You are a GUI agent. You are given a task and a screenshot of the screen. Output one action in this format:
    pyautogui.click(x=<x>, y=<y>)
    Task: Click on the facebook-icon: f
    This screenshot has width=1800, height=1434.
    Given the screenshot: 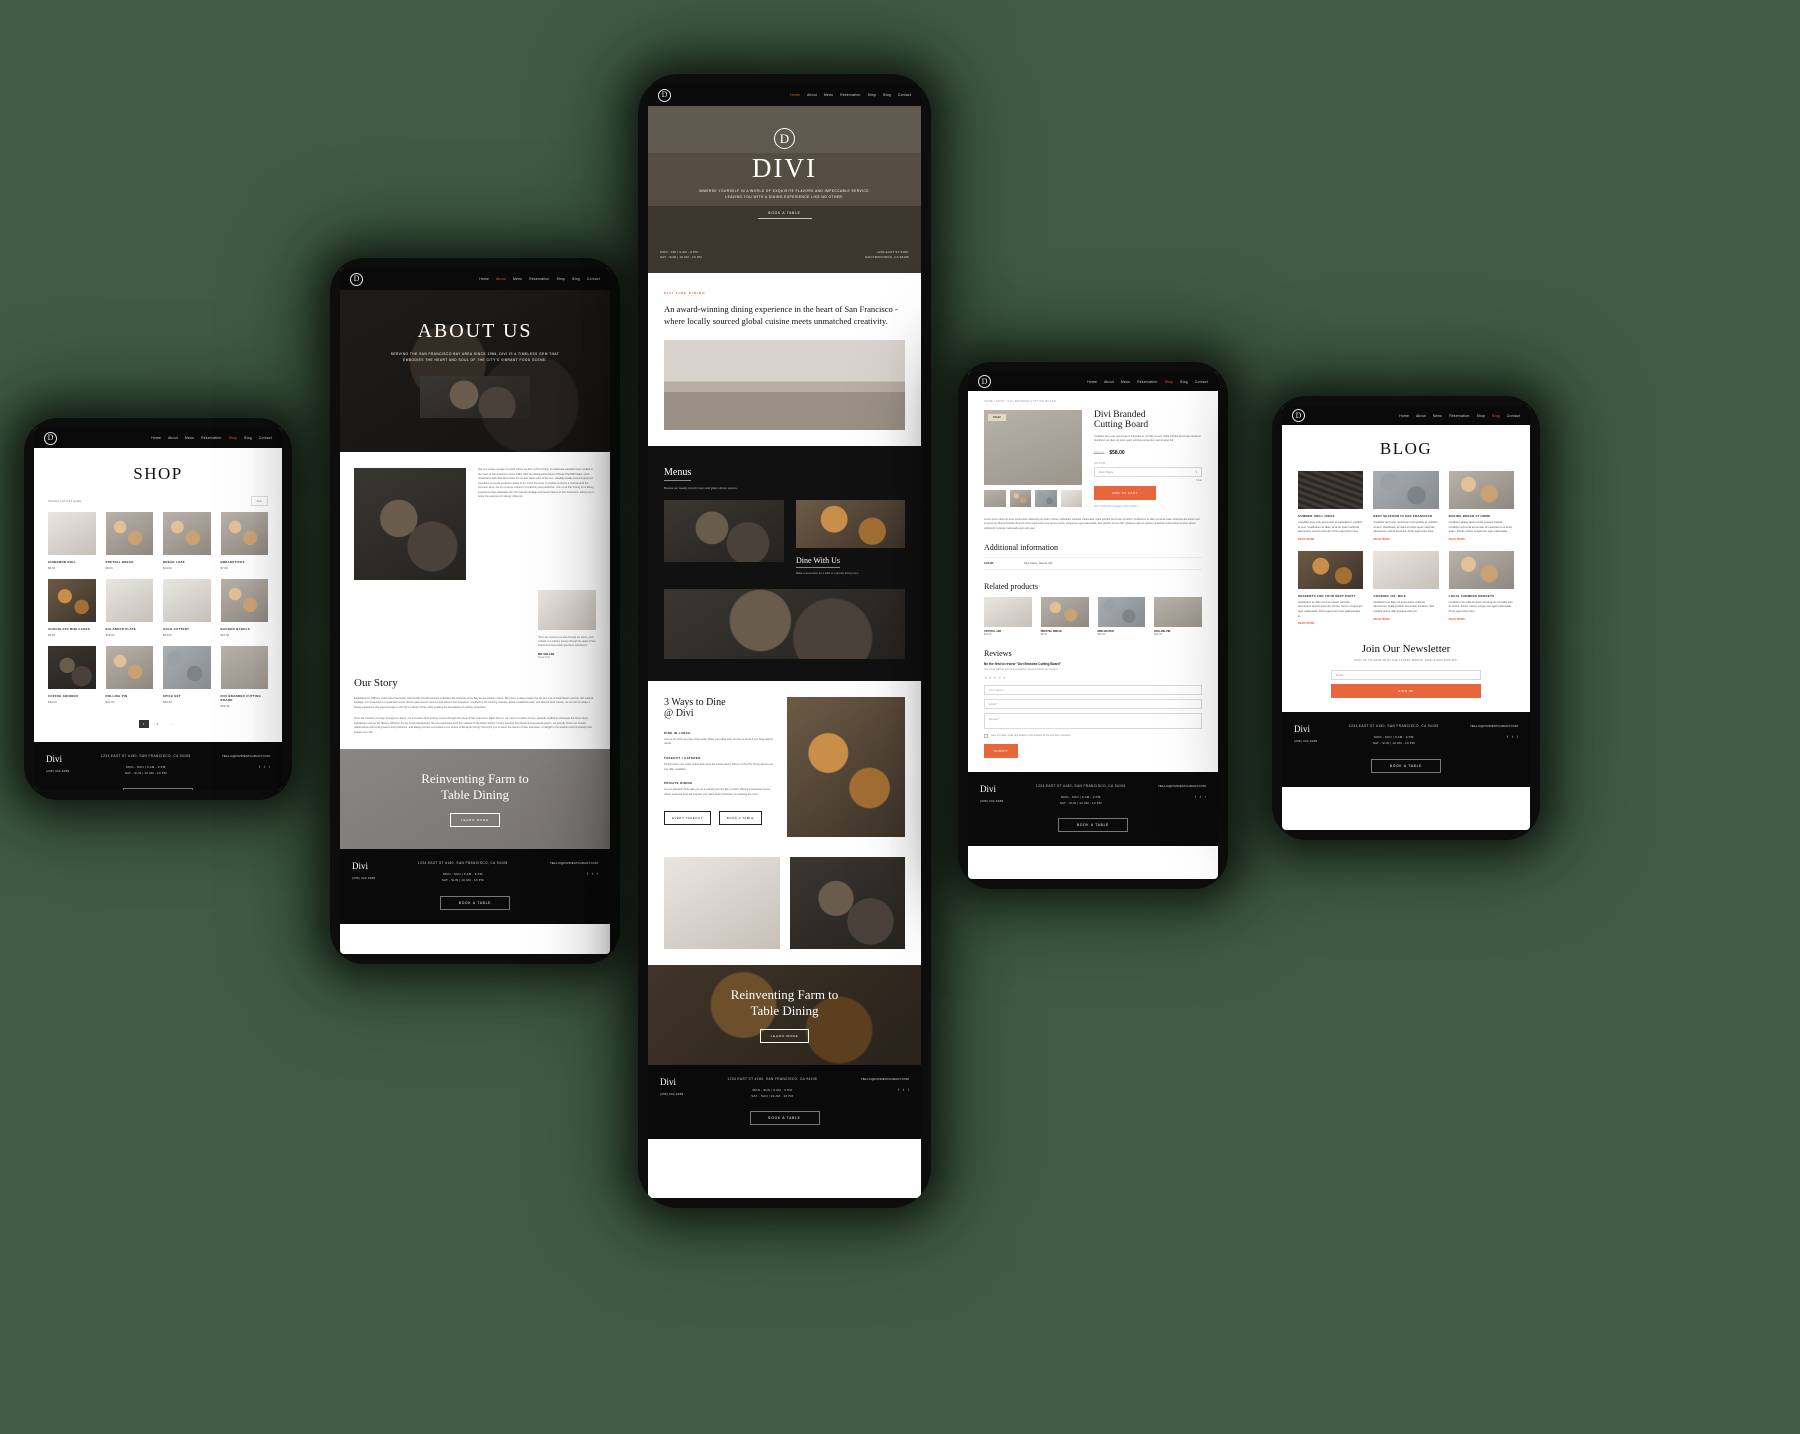 What is the action you would take?
    pyautogui.click(x=259, y=766)
    